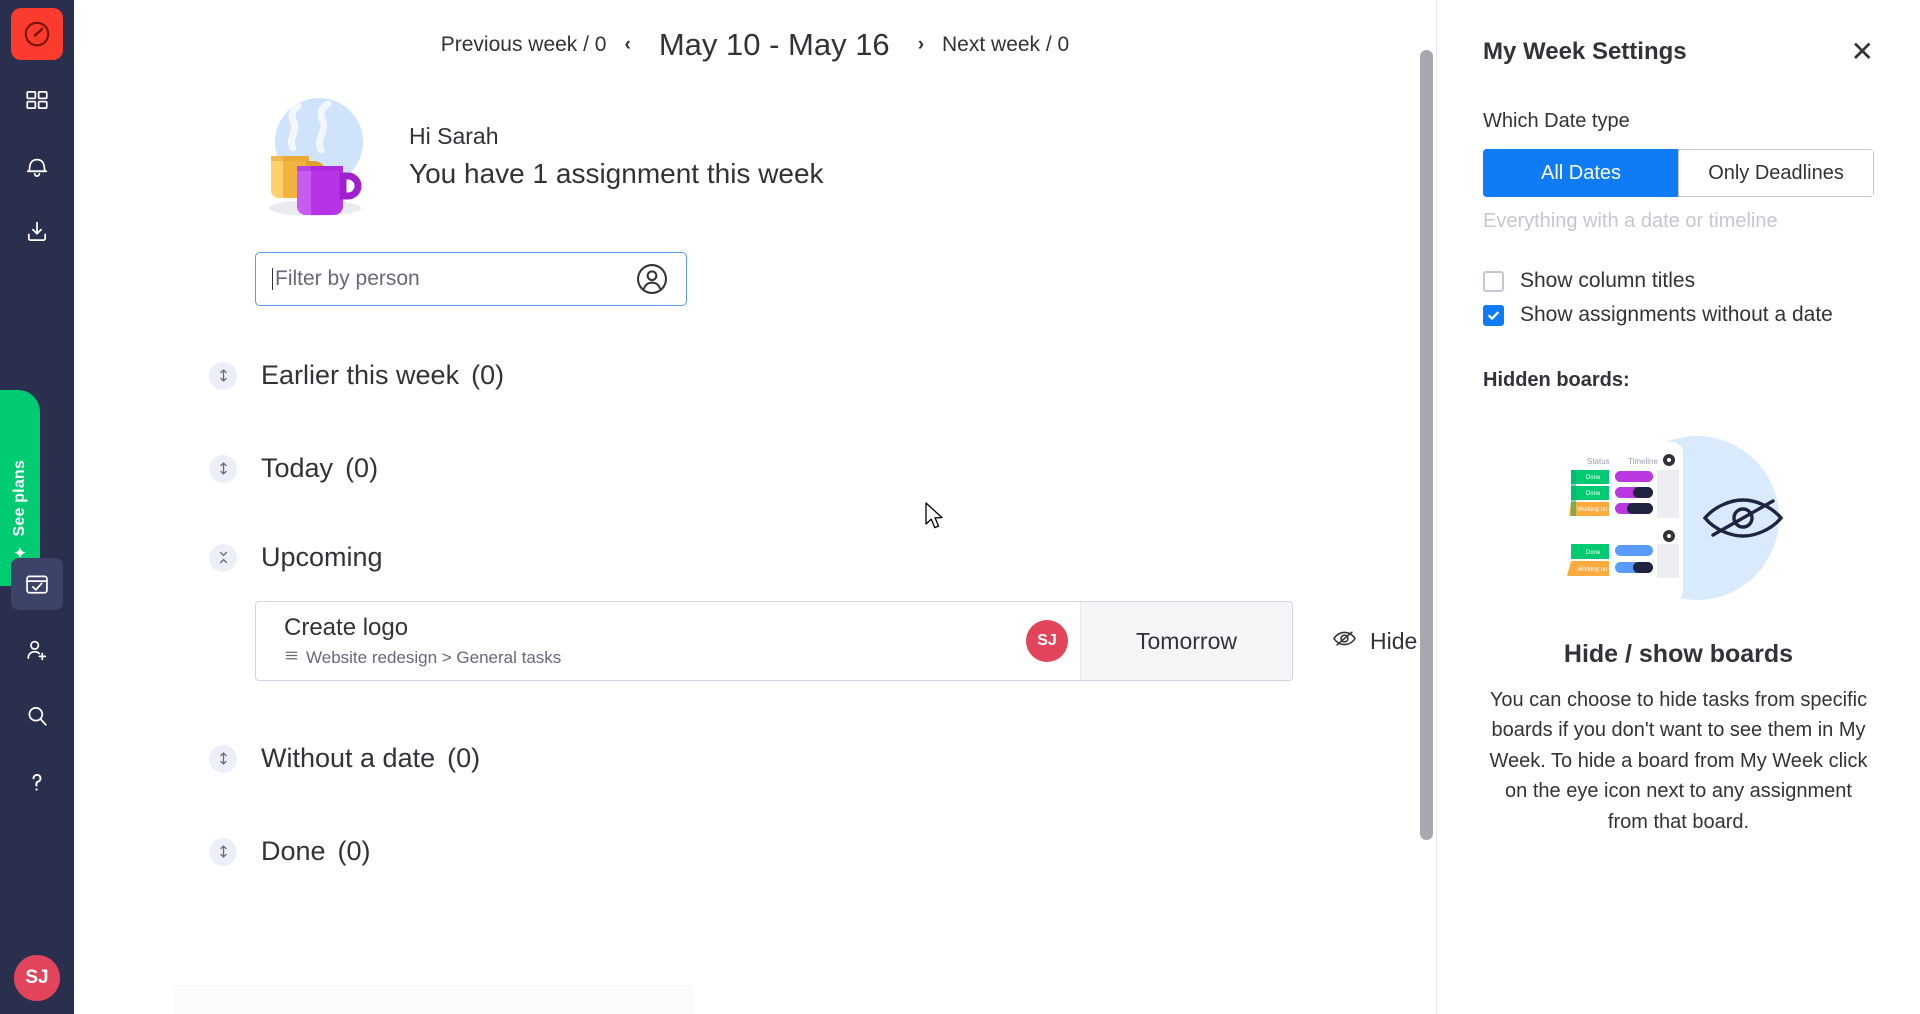  What do you see at coordinates (655, 658) in the screenshot?
I see `task-breadcrumb: Website redesign > General tasks` at bounding box center [655, 658].